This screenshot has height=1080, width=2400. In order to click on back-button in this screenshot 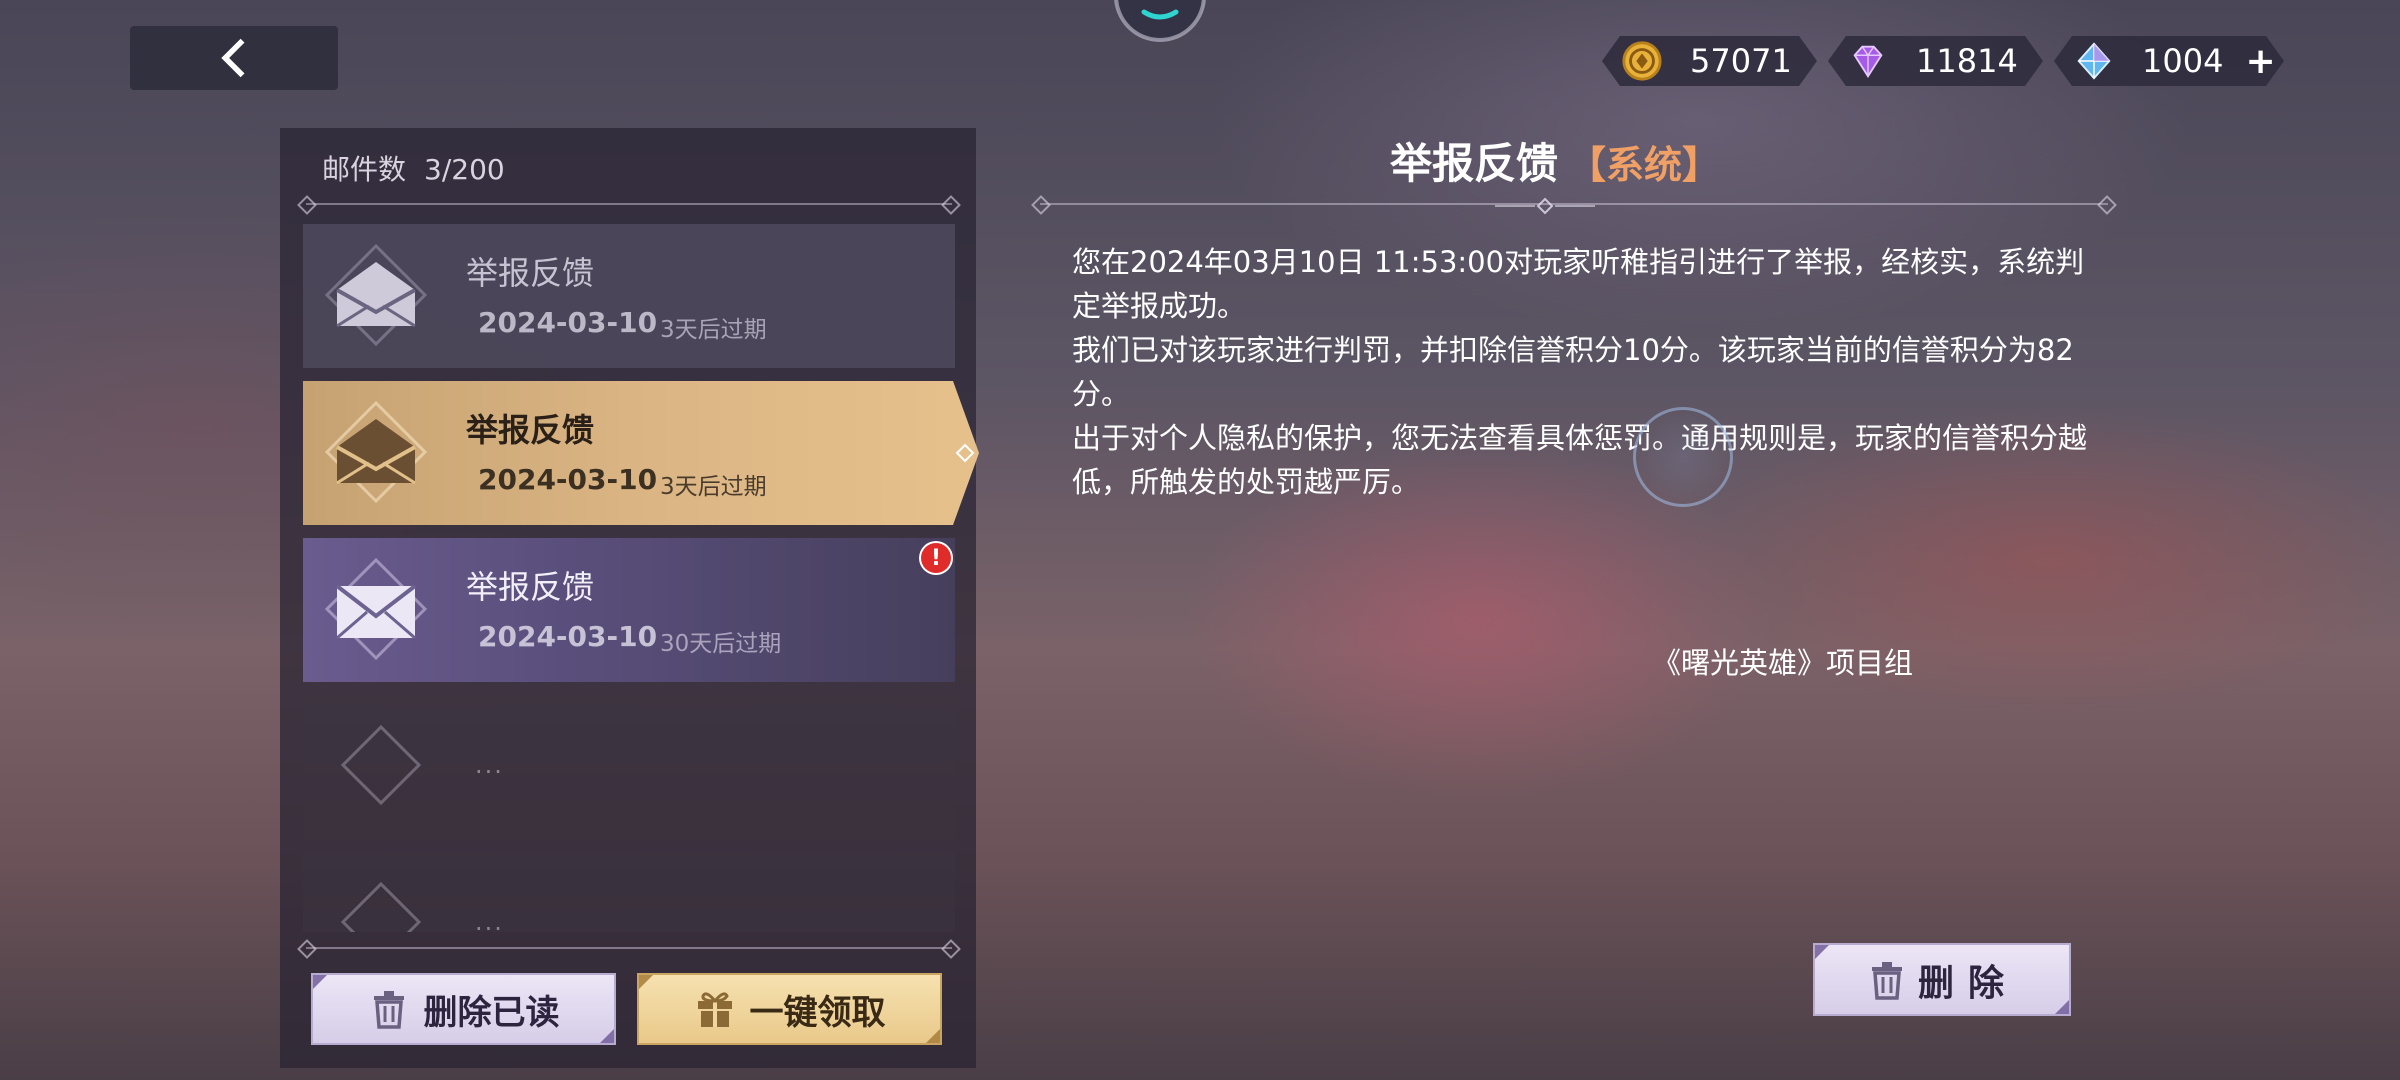, I will do `click(234, 58)`.